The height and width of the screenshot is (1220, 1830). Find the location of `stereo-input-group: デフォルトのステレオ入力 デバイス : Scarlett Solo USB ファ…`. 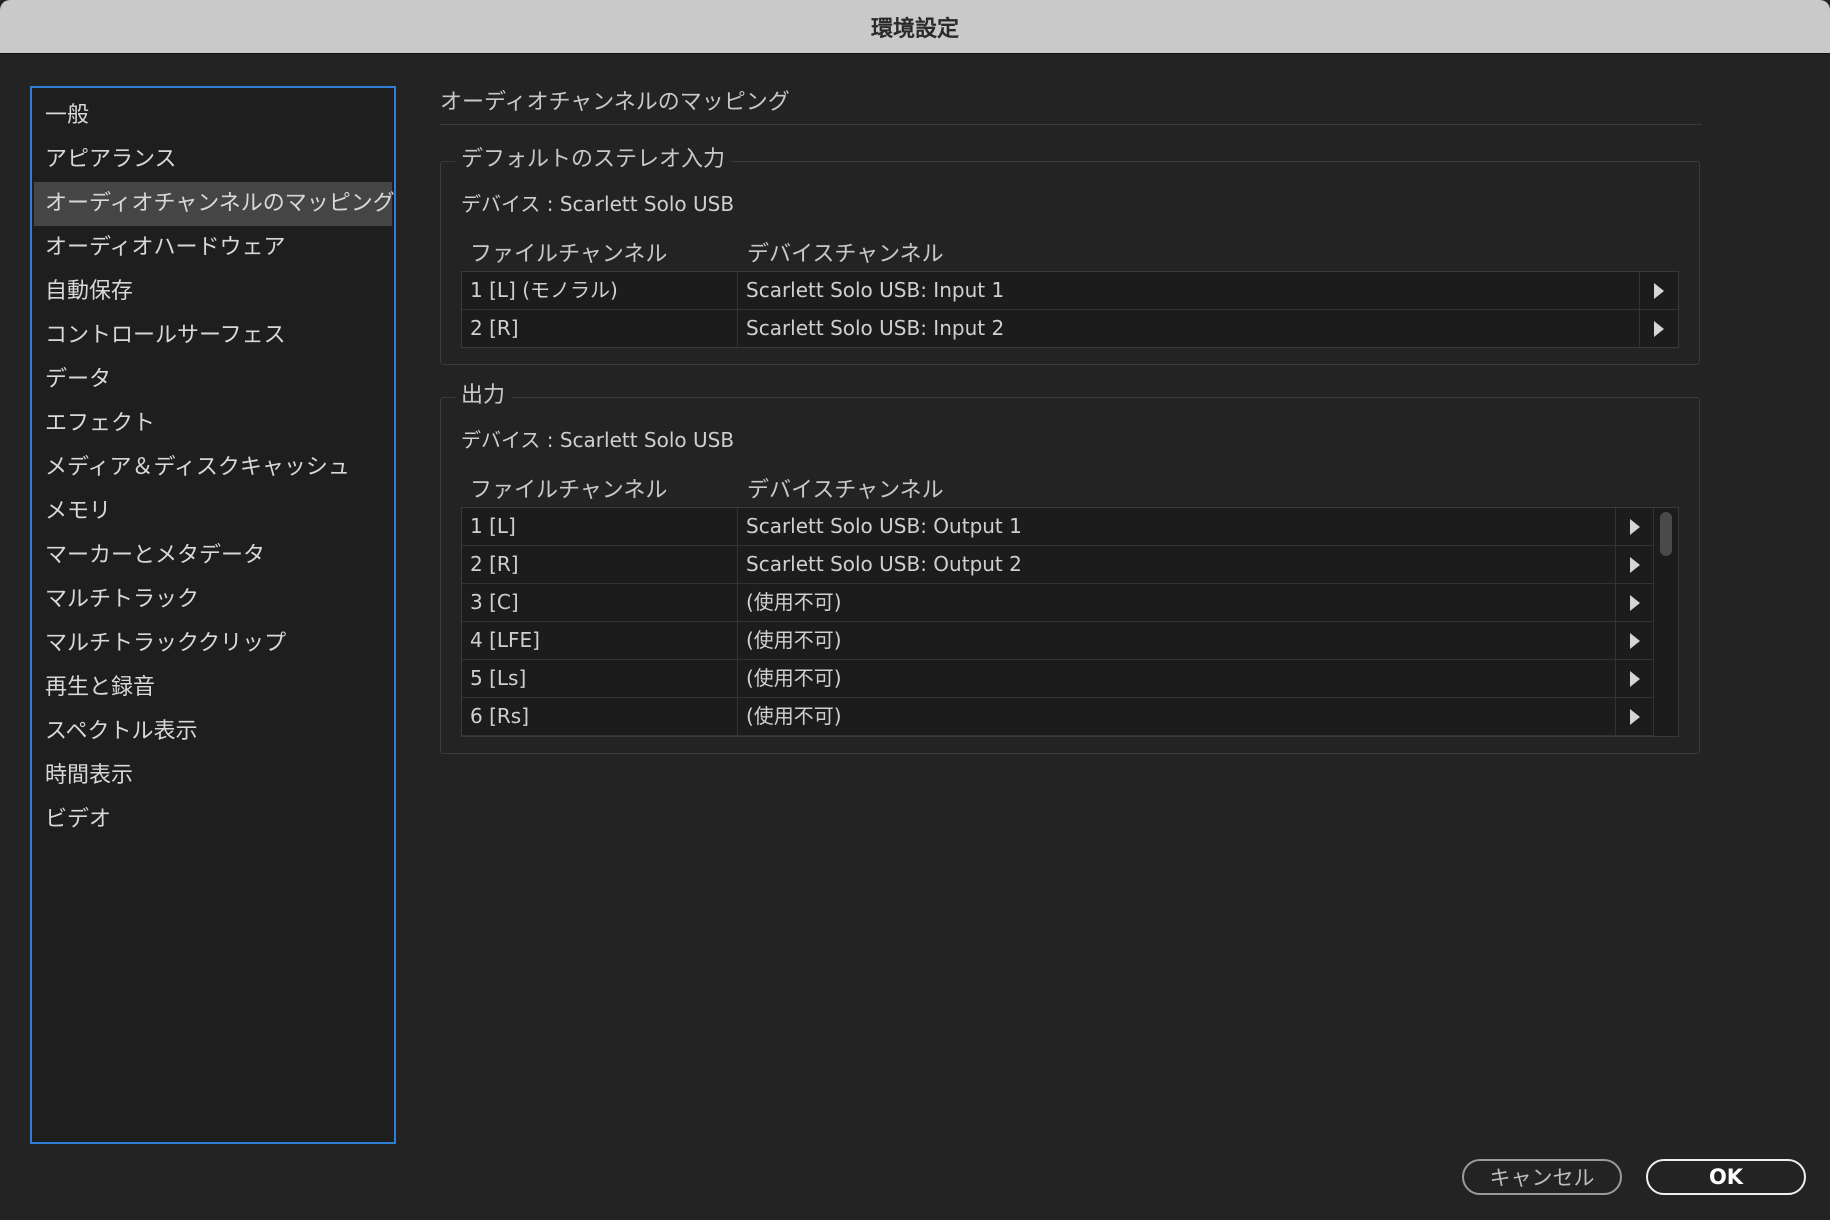

stereo-input-group: デフォルトのステレオ入力 デバイス : Scarlett Solo USB ファ… is located at coordinates (1070, 255).